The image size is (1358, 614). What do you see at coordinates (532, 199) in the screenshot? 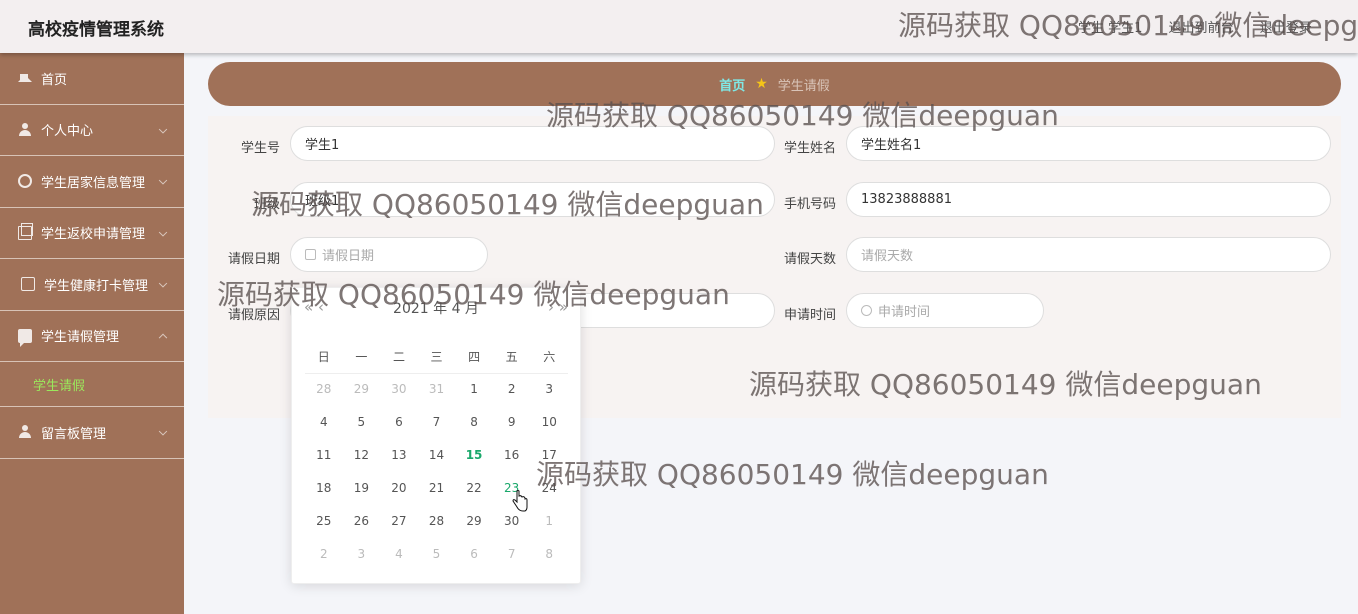
I see `class-input: 班级1` at bounding box center [532, 199].